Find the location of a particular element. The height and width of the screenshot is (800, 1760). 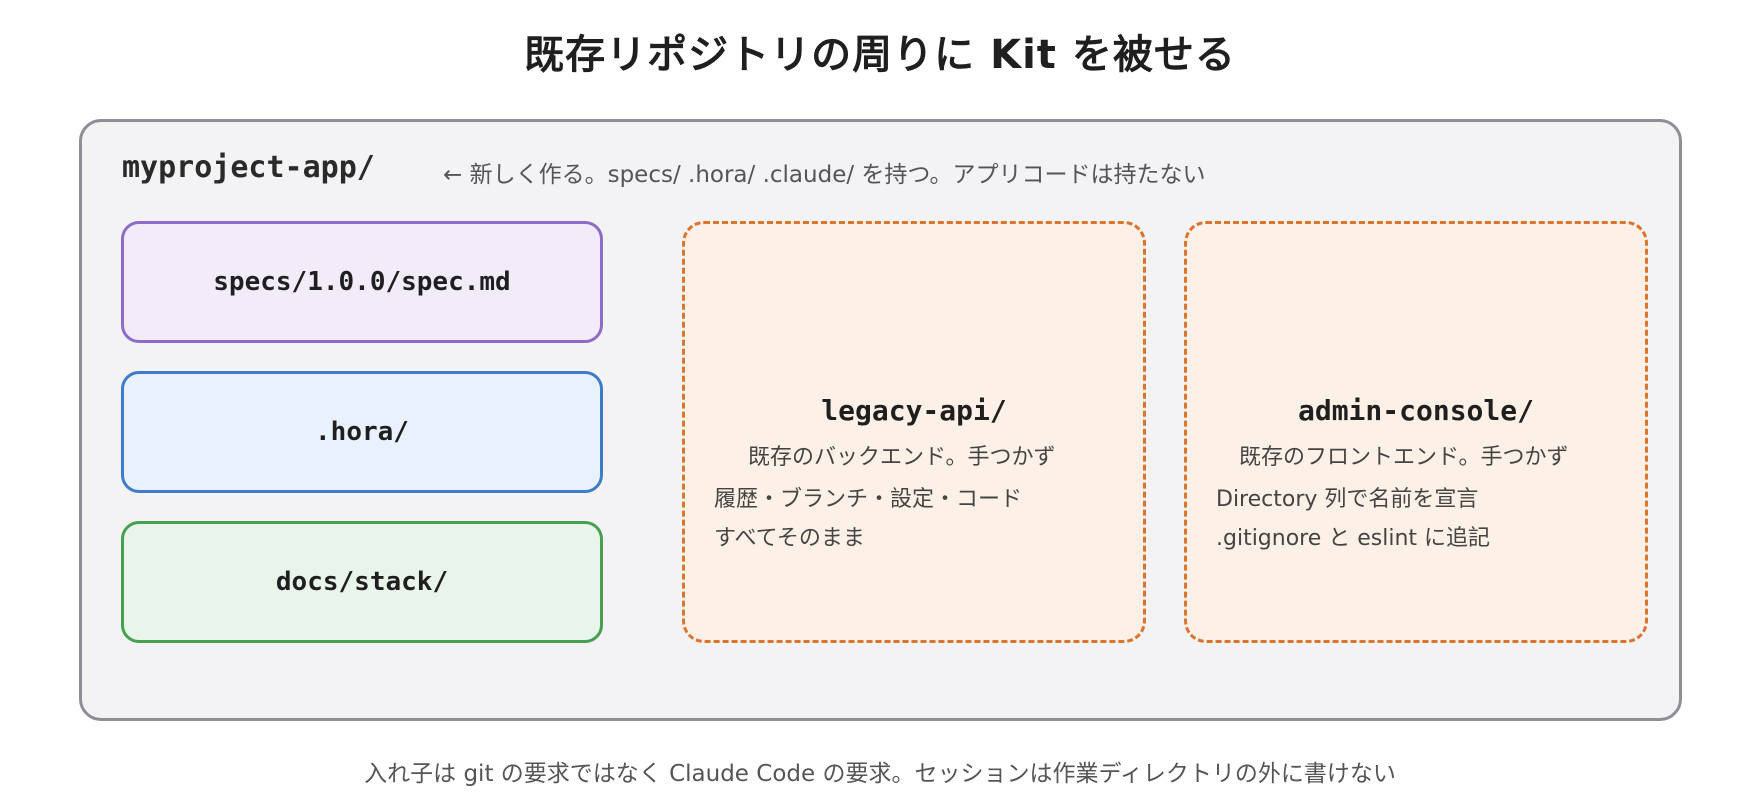

legacy-api-desc-line: 履歴・ブランチ・設定・コード is located at coordinates (868, 499).